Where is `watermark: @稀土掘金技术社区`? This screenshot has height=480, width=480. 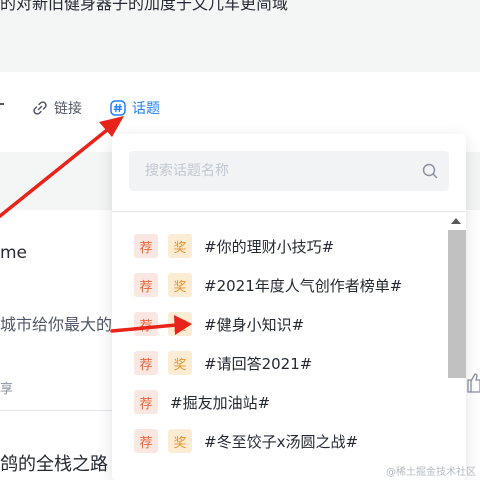 watermark: @稀土掘金技术社区 is located at coordinates (431, 472).